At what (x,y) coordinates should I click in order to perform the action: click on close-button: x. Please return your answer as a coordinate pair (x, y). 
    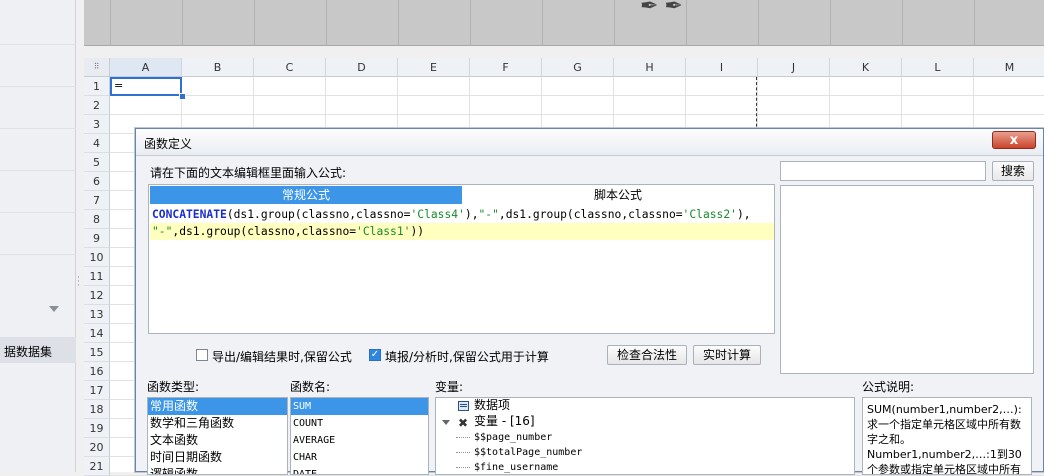
    Looking at the image, I should click on (1014, 140).